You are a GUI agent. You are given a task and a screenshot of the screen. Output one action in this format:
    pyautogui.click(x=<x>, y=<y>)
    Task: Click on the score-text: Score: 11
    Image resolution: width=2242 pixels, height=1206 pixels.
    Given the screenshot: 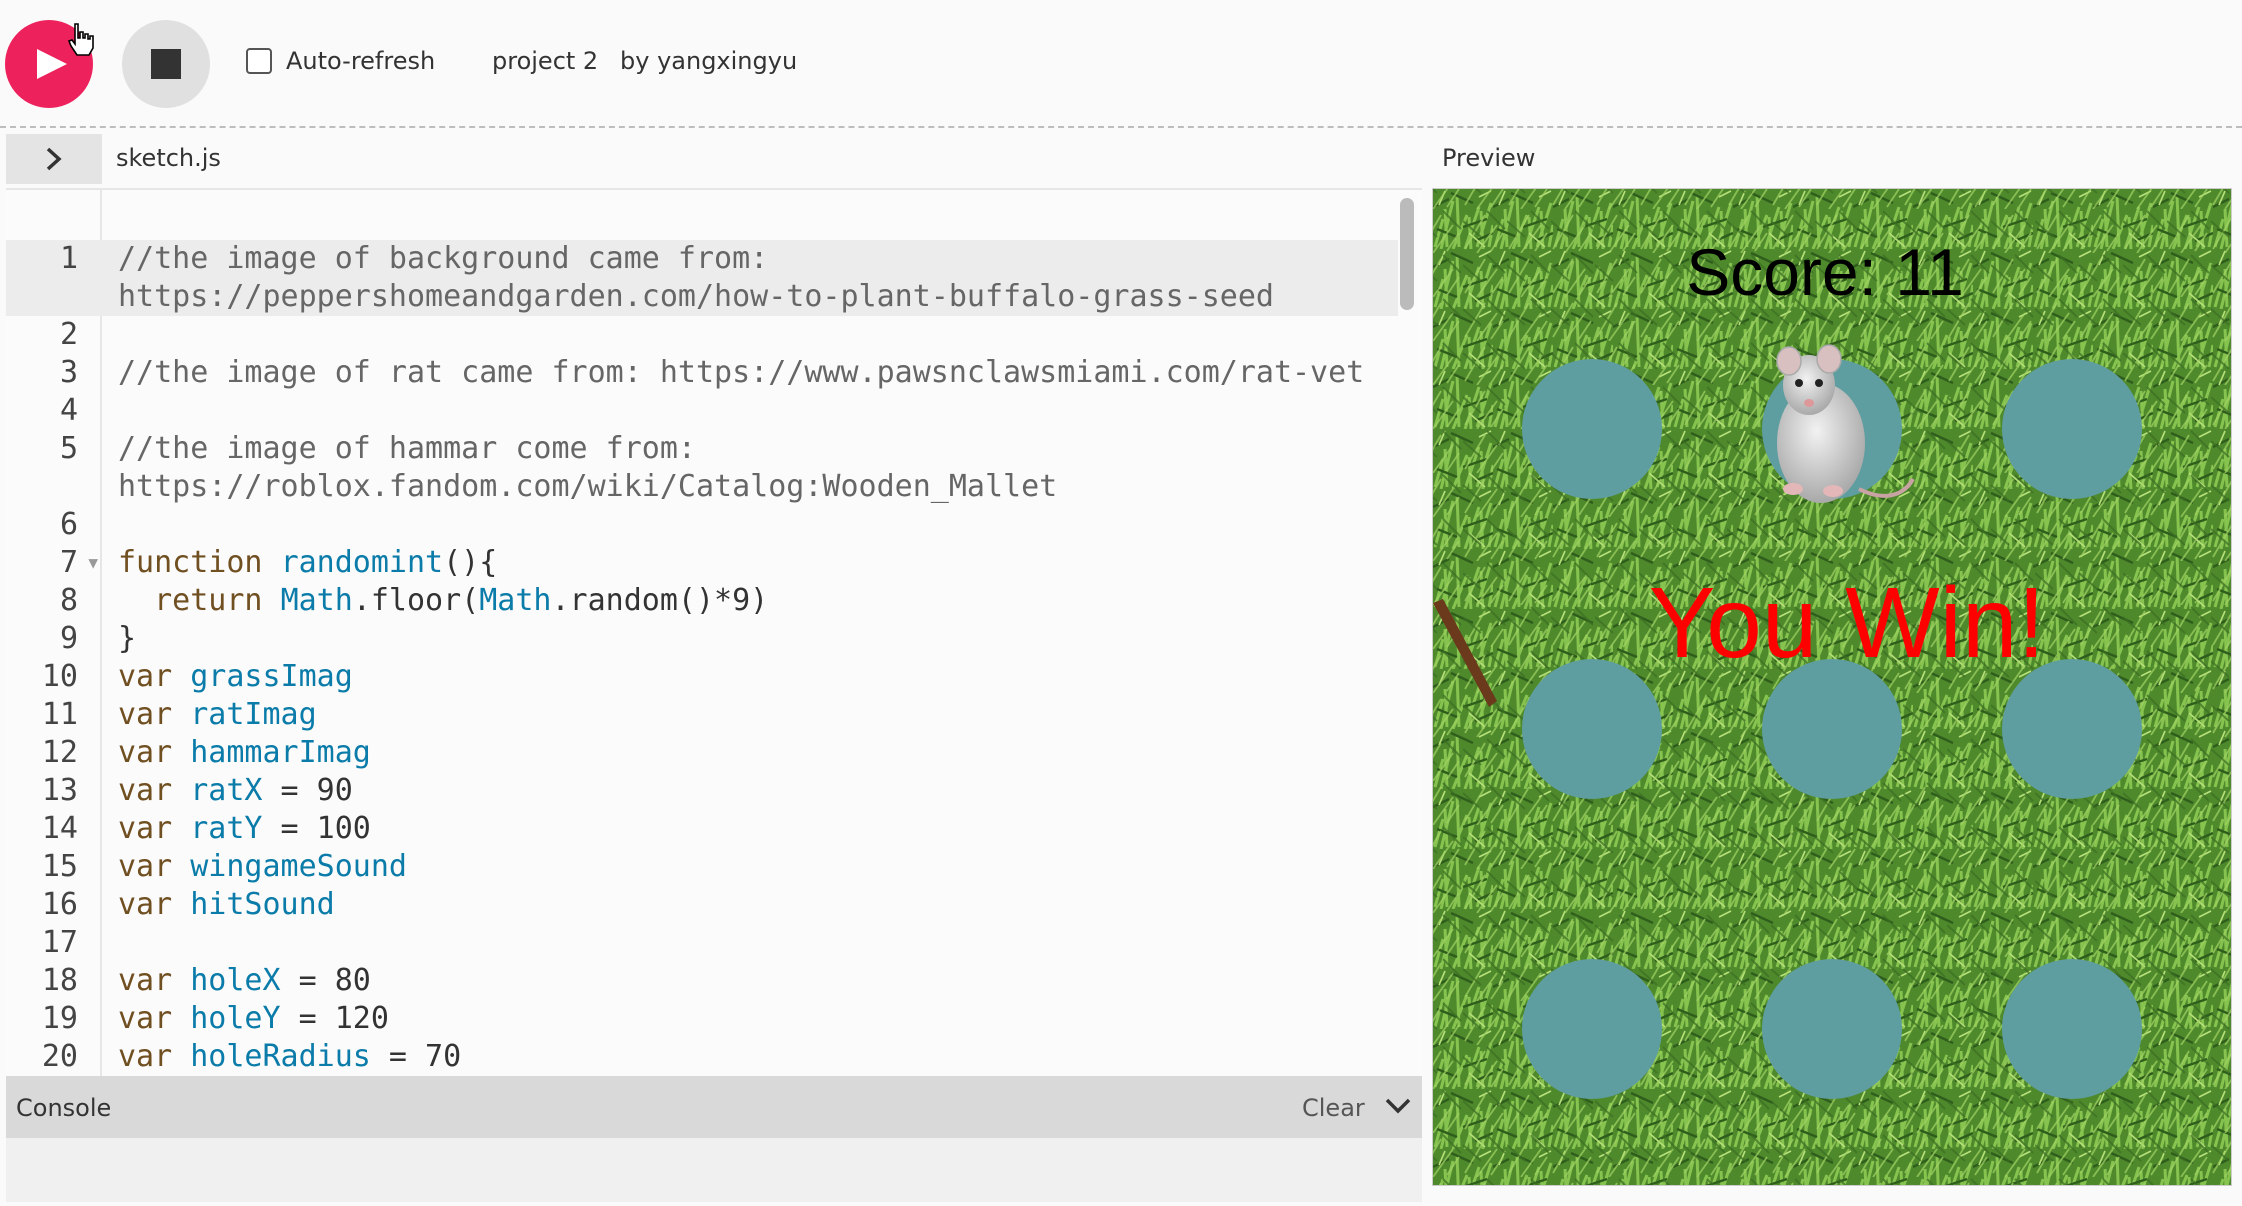 What is the action you would take?
    pyautogui.click(x=1825, y=272)
    